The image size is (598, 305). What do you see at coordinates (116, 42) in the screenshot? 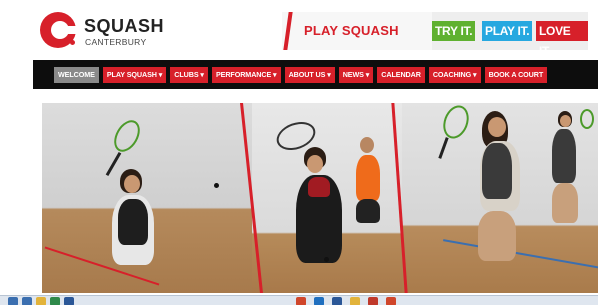
I see `logo-subtitle: CANTERBURY` at bounding box center [116, 42].